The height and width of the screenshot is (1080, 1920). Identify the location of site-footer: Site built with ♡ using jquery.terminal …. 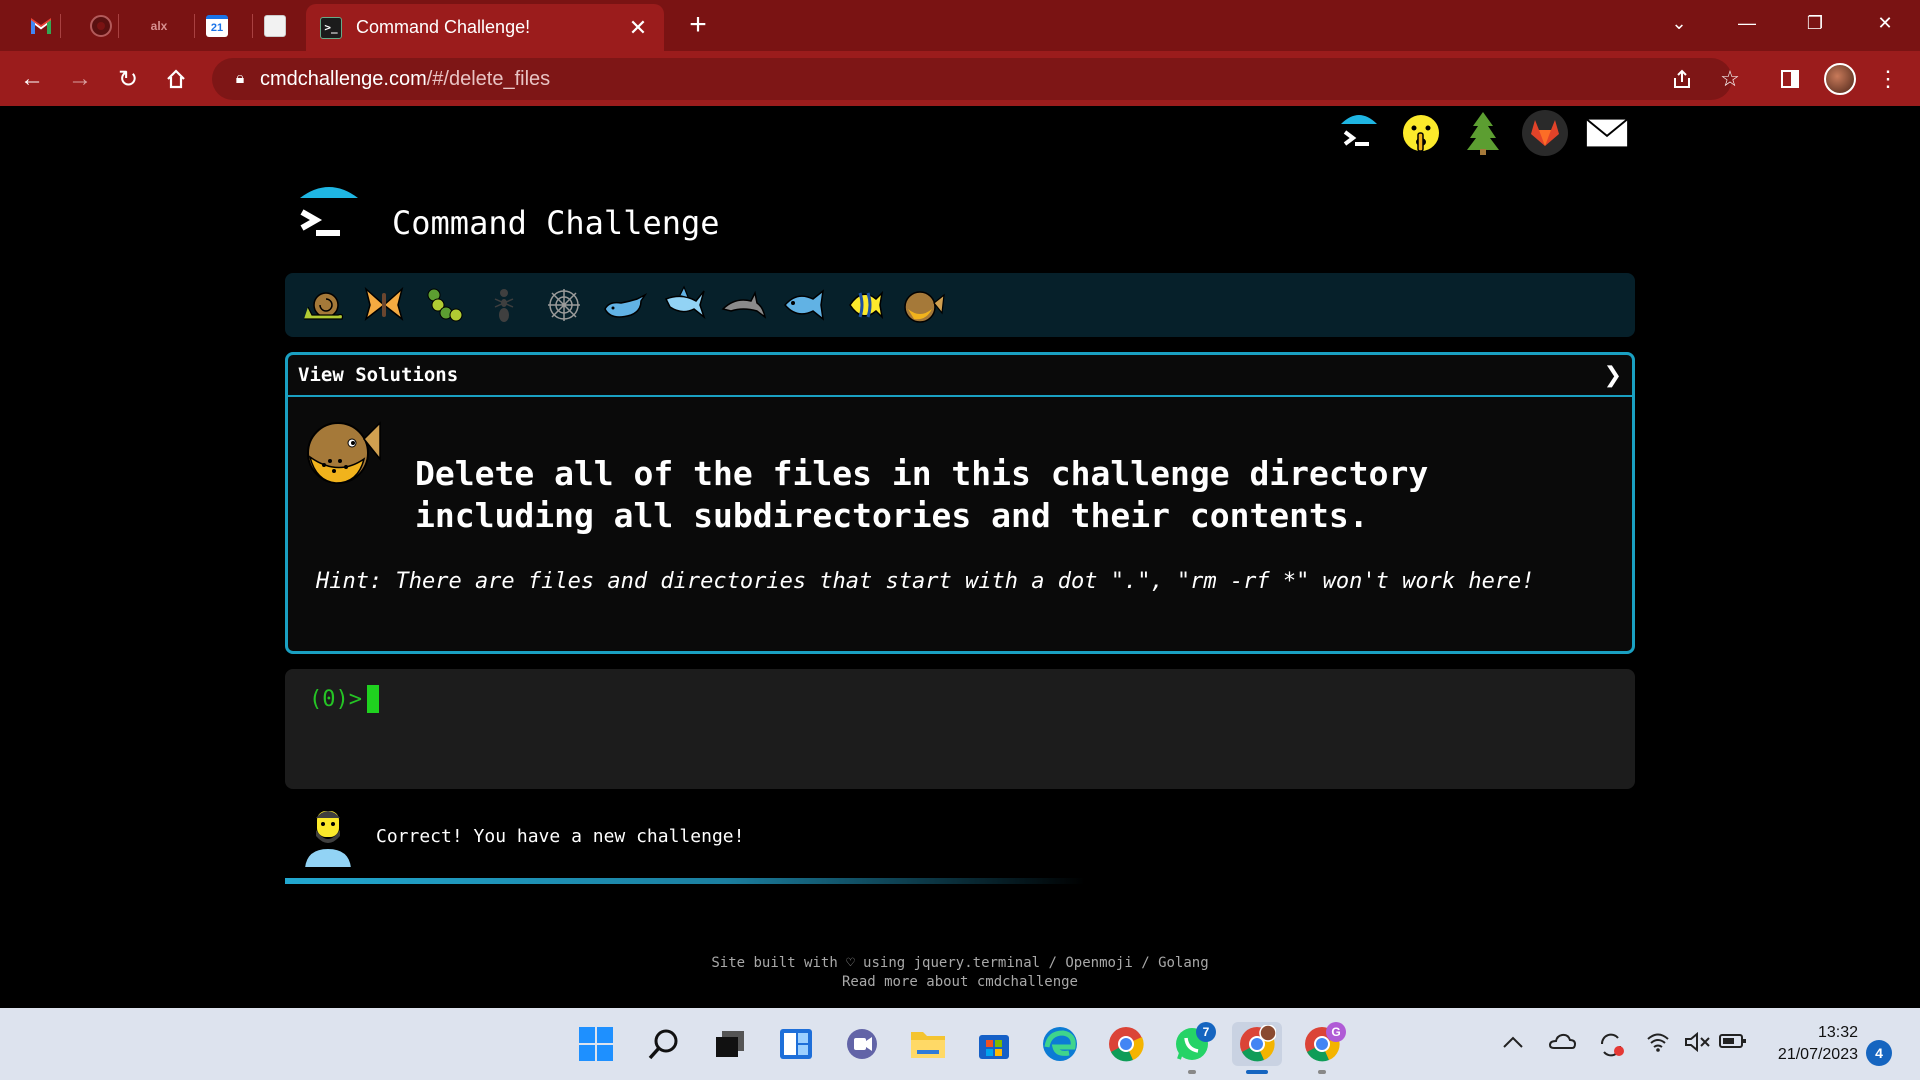
(960, 973).